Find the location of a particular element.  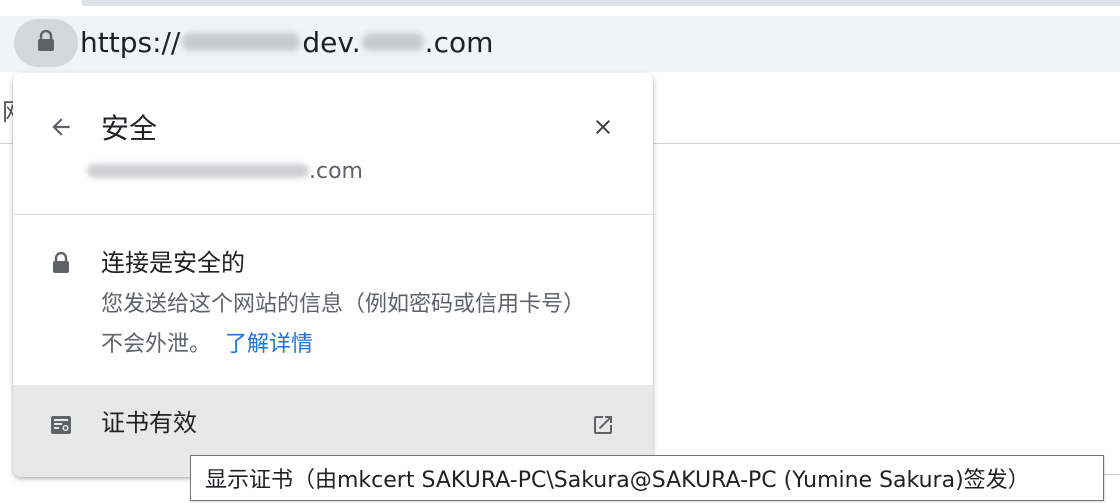

connection-status-title: 连接是安全的 is located at coordinates (173, 263).